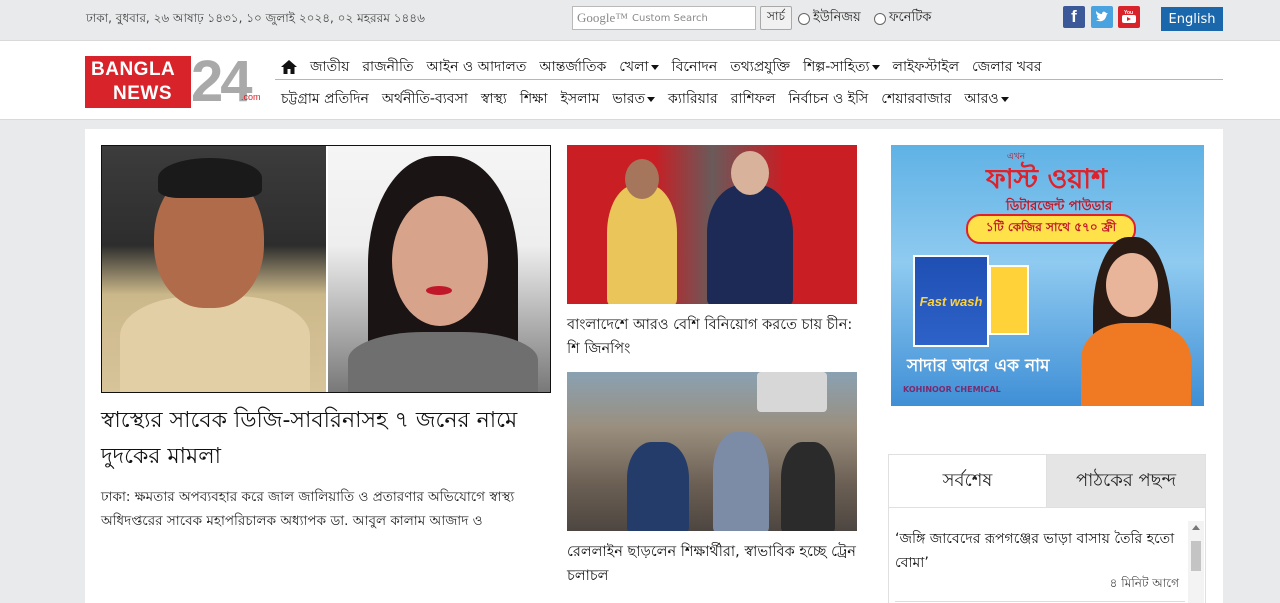 The height and width of the screenshot is (603, 1280). What do you see at coordinates (477, 67) in the screenshot?
I see `nav-item-law: আইন ও আদালত` at bounding box center [477, 67].